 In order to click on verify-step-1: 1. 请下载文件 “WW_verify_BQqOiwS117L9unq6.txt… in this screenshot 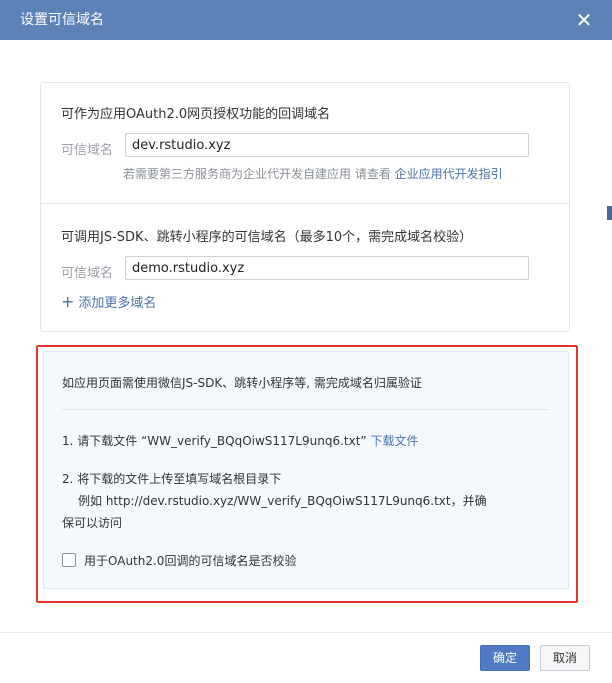, I will do `click(240, 440)`.